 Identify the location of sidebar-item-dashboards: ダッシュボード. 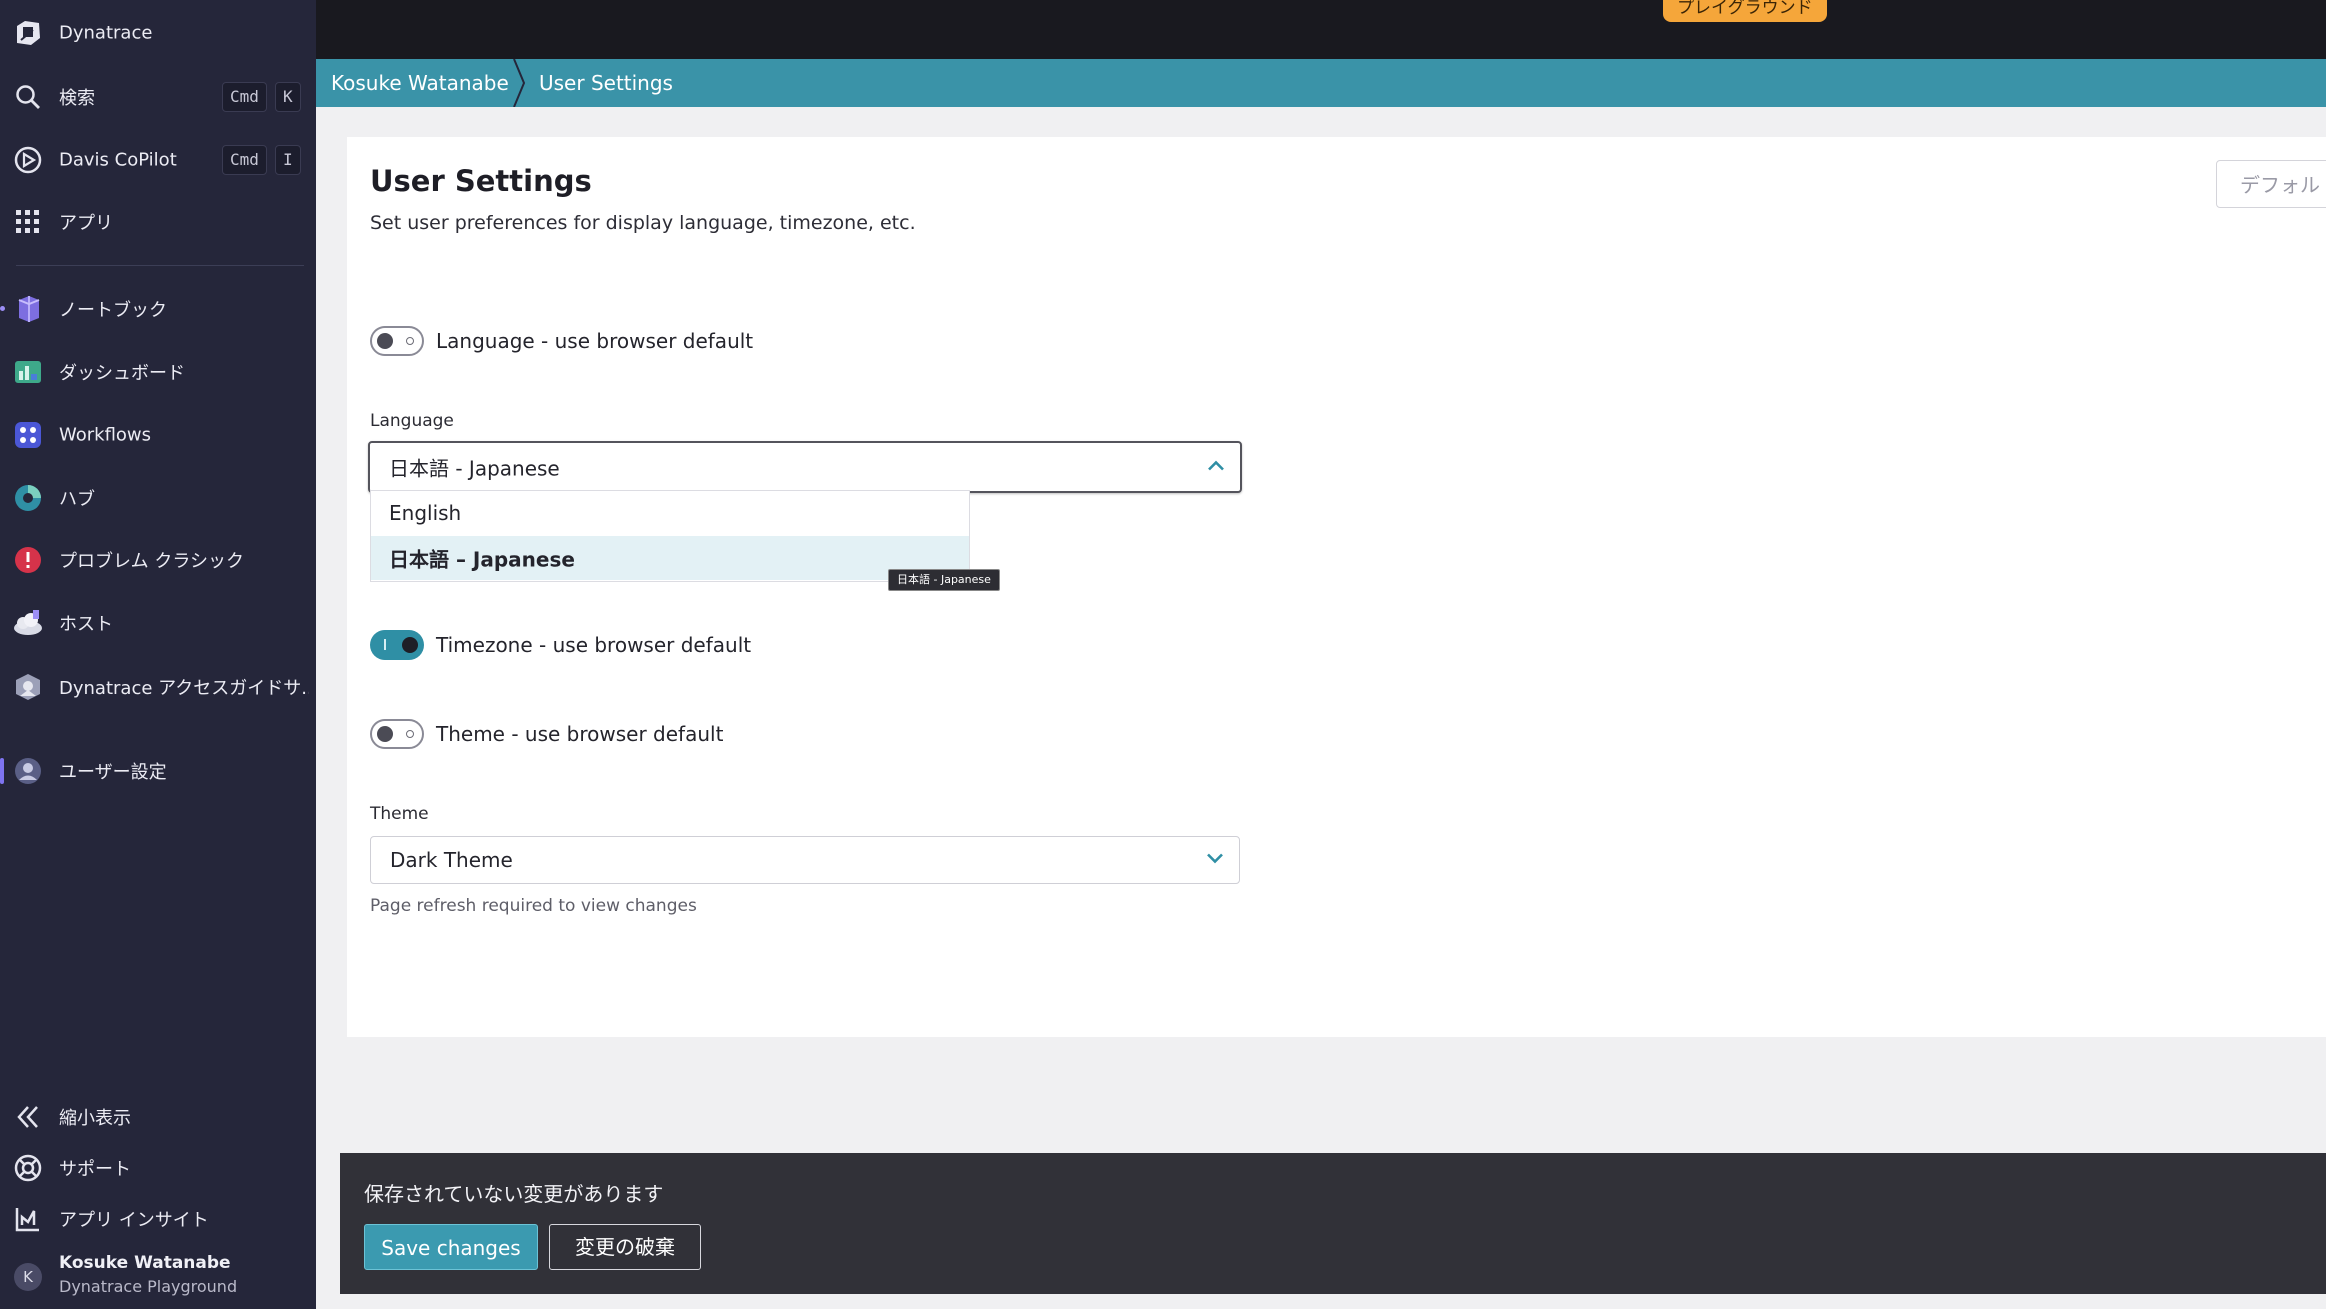
(158, 372).